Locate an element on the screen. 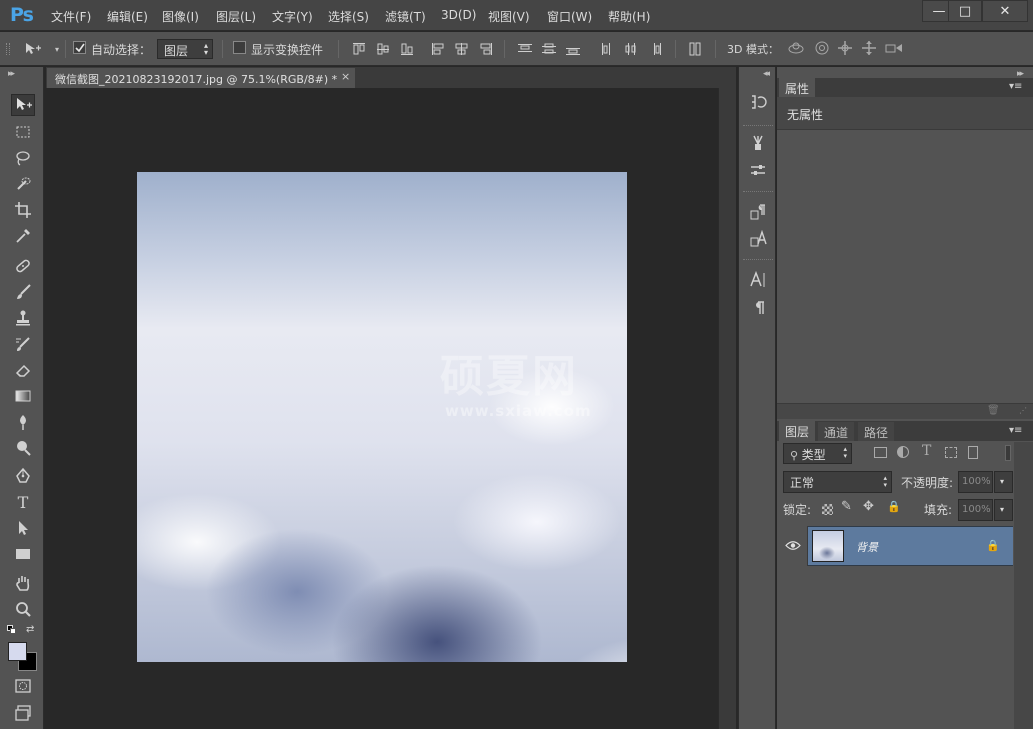 Image resolution: width=1033 pixels, height=729 pixels. gradient-tool-icon is located at coordinates (23, 396).